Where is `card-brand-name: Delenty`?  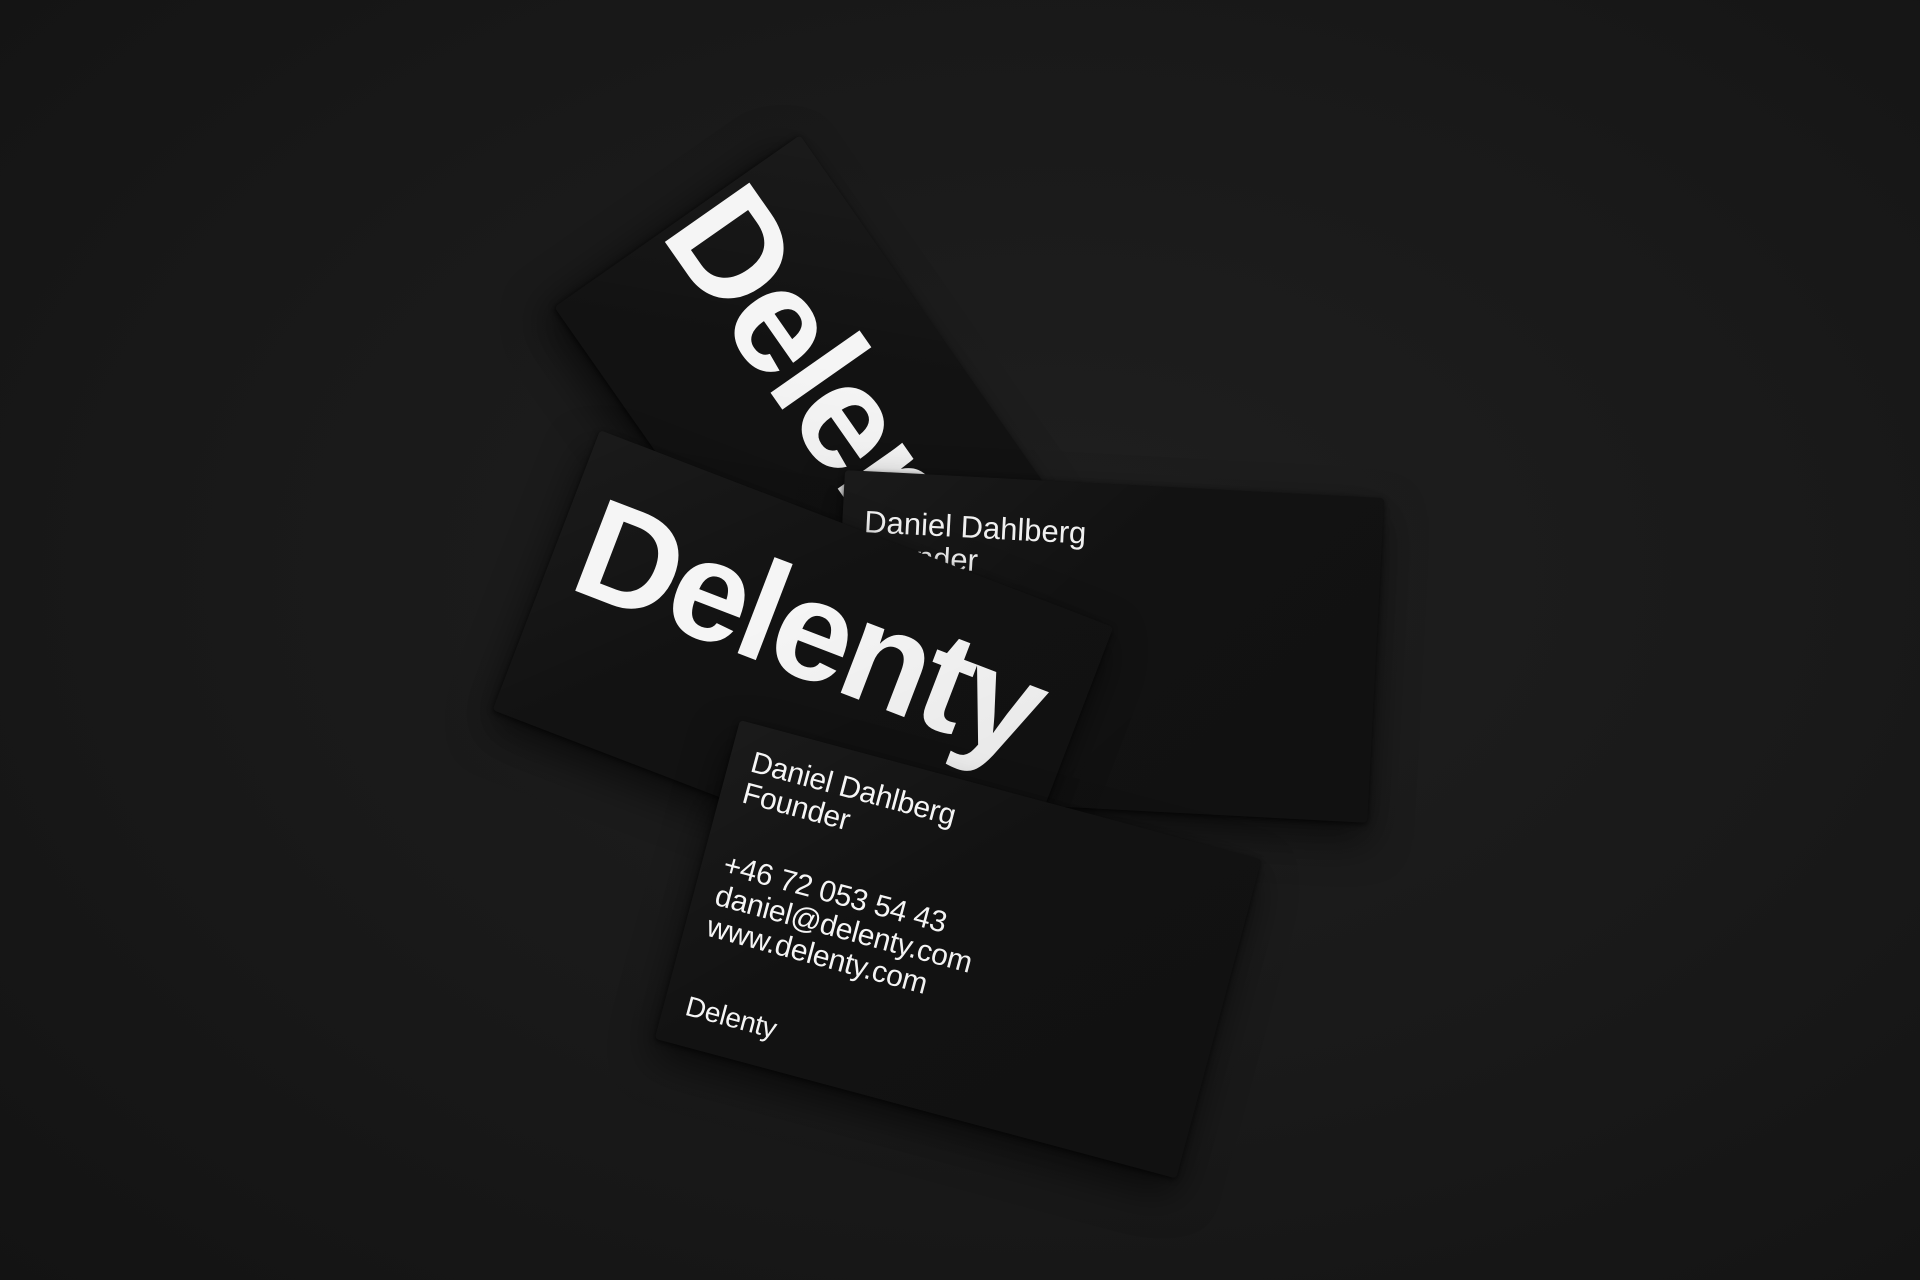
card-brand-name: Delenty is located at coordinates (731, 1017).